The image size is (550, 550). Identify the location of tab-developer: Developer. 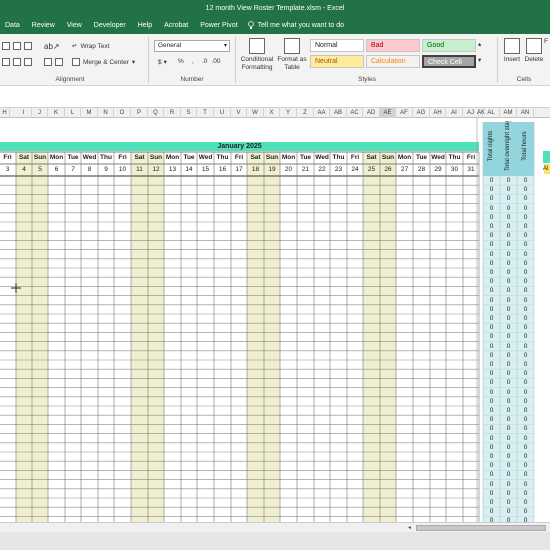
(110, 25).